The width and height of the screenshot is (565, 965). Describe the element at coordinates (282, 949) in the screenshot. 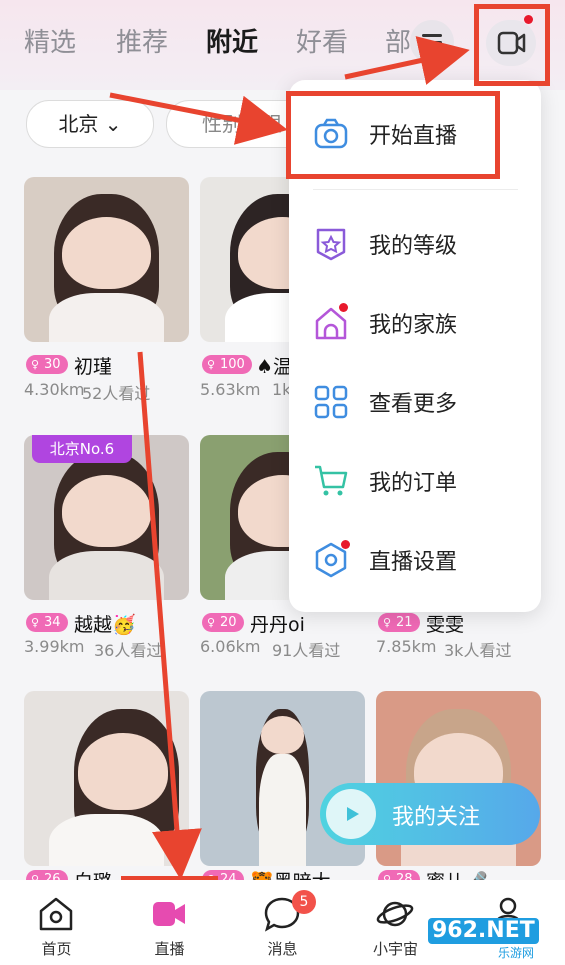

I see `tab-label: 消息` at that location.